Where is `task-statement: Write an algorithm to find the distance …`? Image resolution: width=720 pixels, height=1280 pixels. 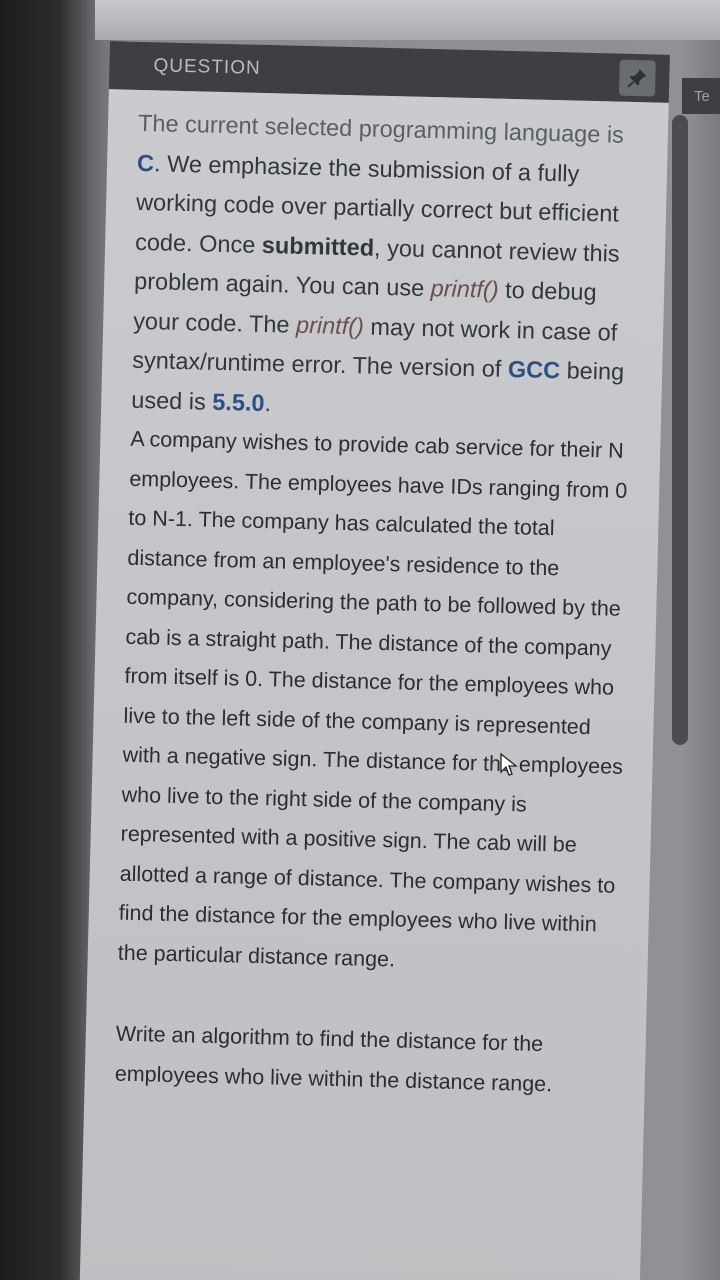
task-statement: Write an algorithm to find the distance … is located at coordinates (333, 1058).